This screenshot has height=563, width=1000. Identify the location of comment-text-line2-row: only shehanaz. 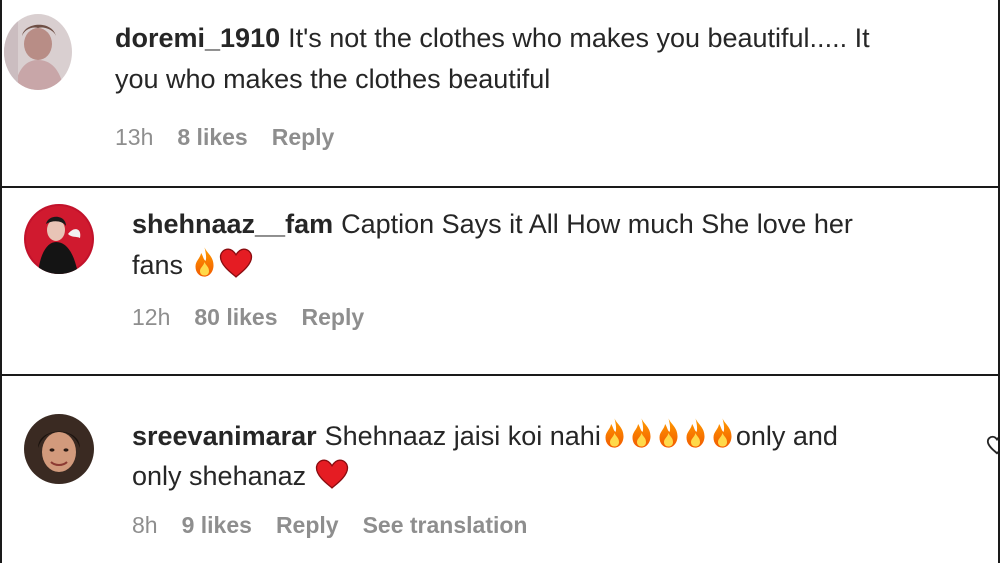
(241, 476).